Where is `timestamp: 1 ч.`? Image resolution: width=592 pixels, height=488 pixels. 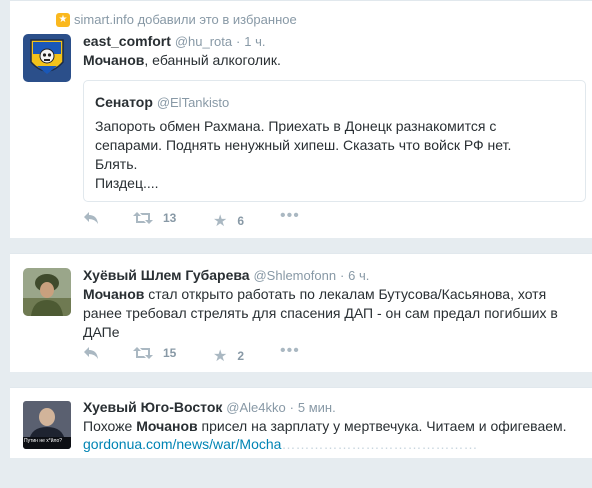 timestamp: 1 ч. is located at coordinates (254, 41).